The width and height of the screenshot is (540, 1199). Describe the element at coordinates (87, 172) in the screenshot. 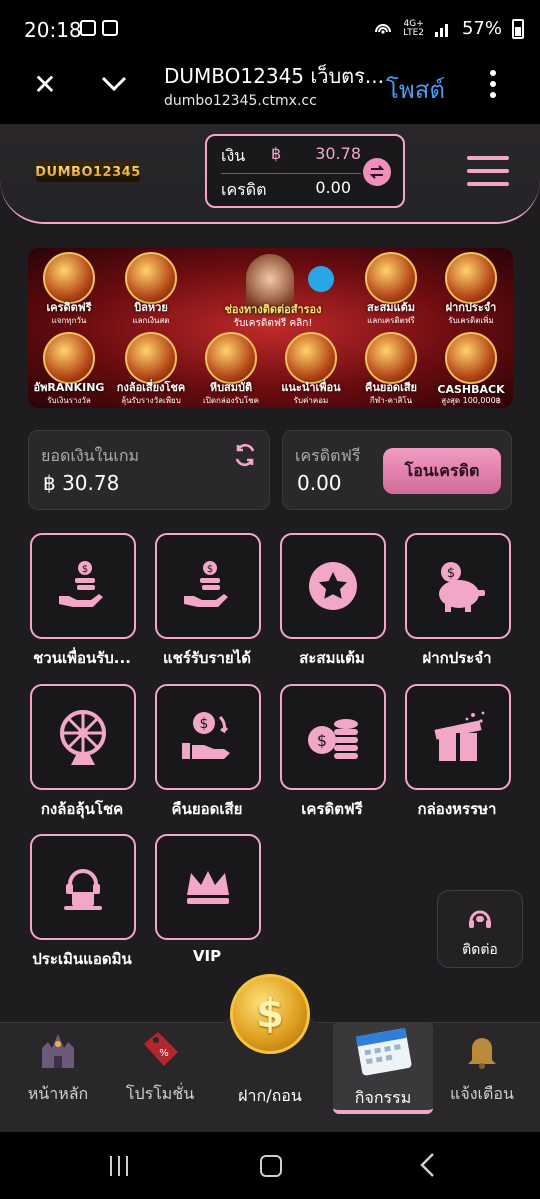

I see `site-logo: DUMBO12345` at that location.